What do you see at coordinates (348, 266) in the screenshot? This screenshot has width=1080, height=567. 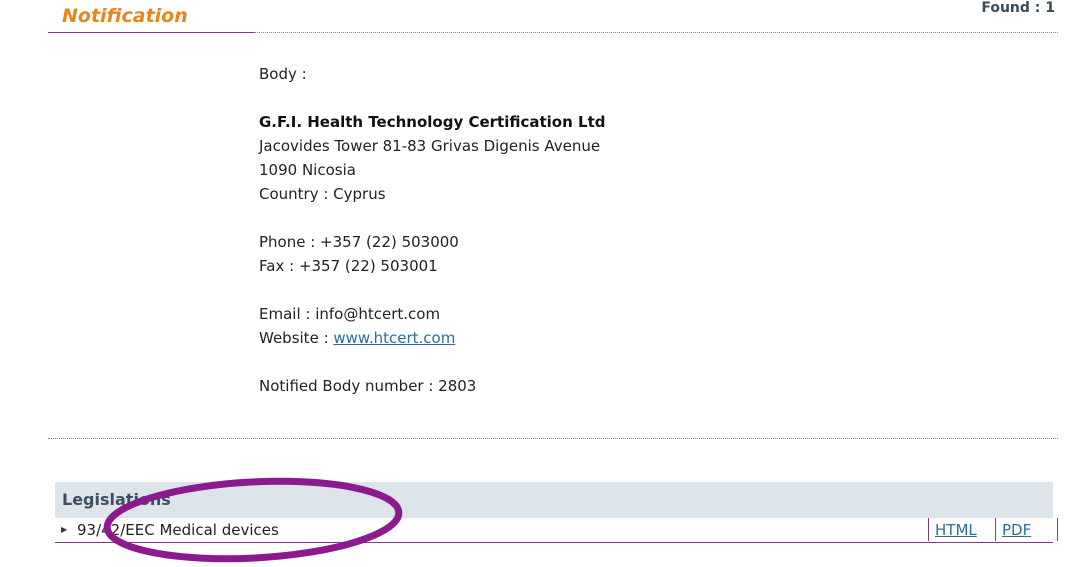 I see `fax: Fax : +357 (22) 503001` at bounding box center [348, 266].